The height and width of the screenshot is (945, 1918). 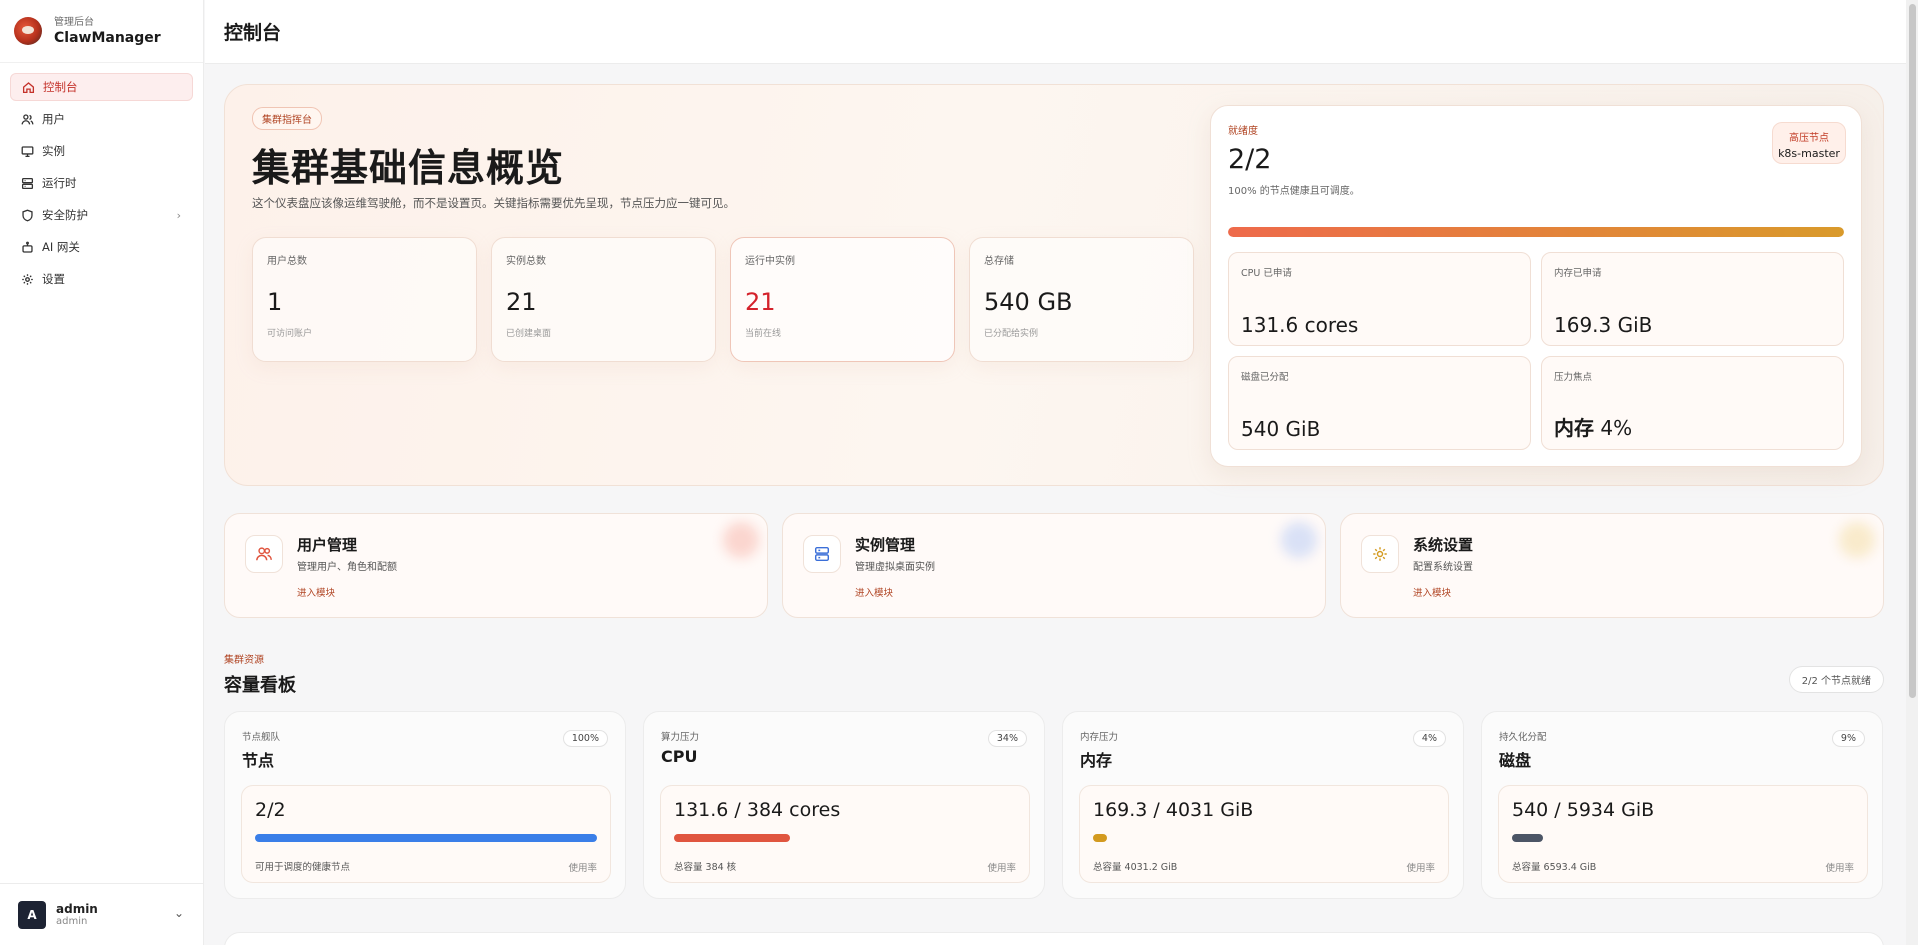 What do you see at coordinates (1264, 834) in the screenshot?
I see `capacity-detail: 169.3 / 4031 GiB 总容量 4031.2 GiB 使用率` at bounding box center [1264, 834].